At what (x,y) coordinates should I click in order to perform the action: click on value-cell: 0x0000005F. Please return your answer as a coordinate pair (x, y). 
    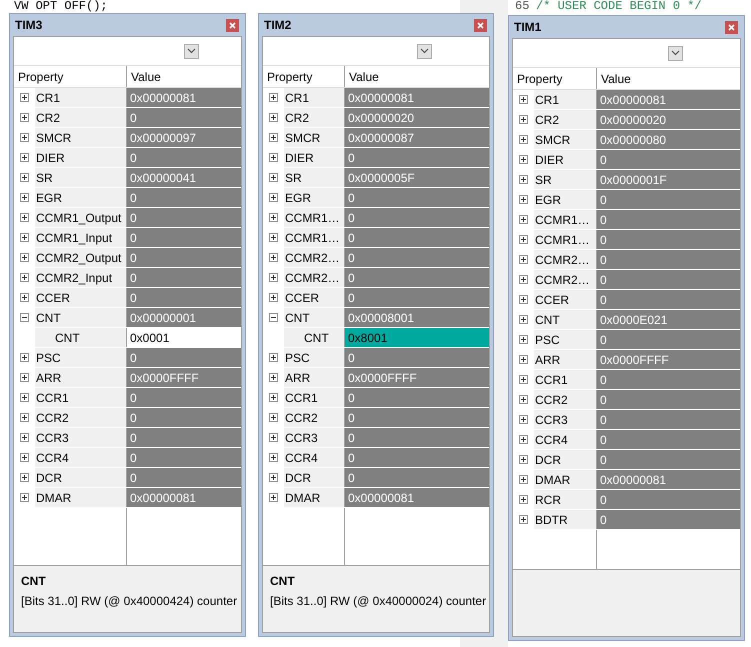
    Looking at the image, I should click on (416, 177).